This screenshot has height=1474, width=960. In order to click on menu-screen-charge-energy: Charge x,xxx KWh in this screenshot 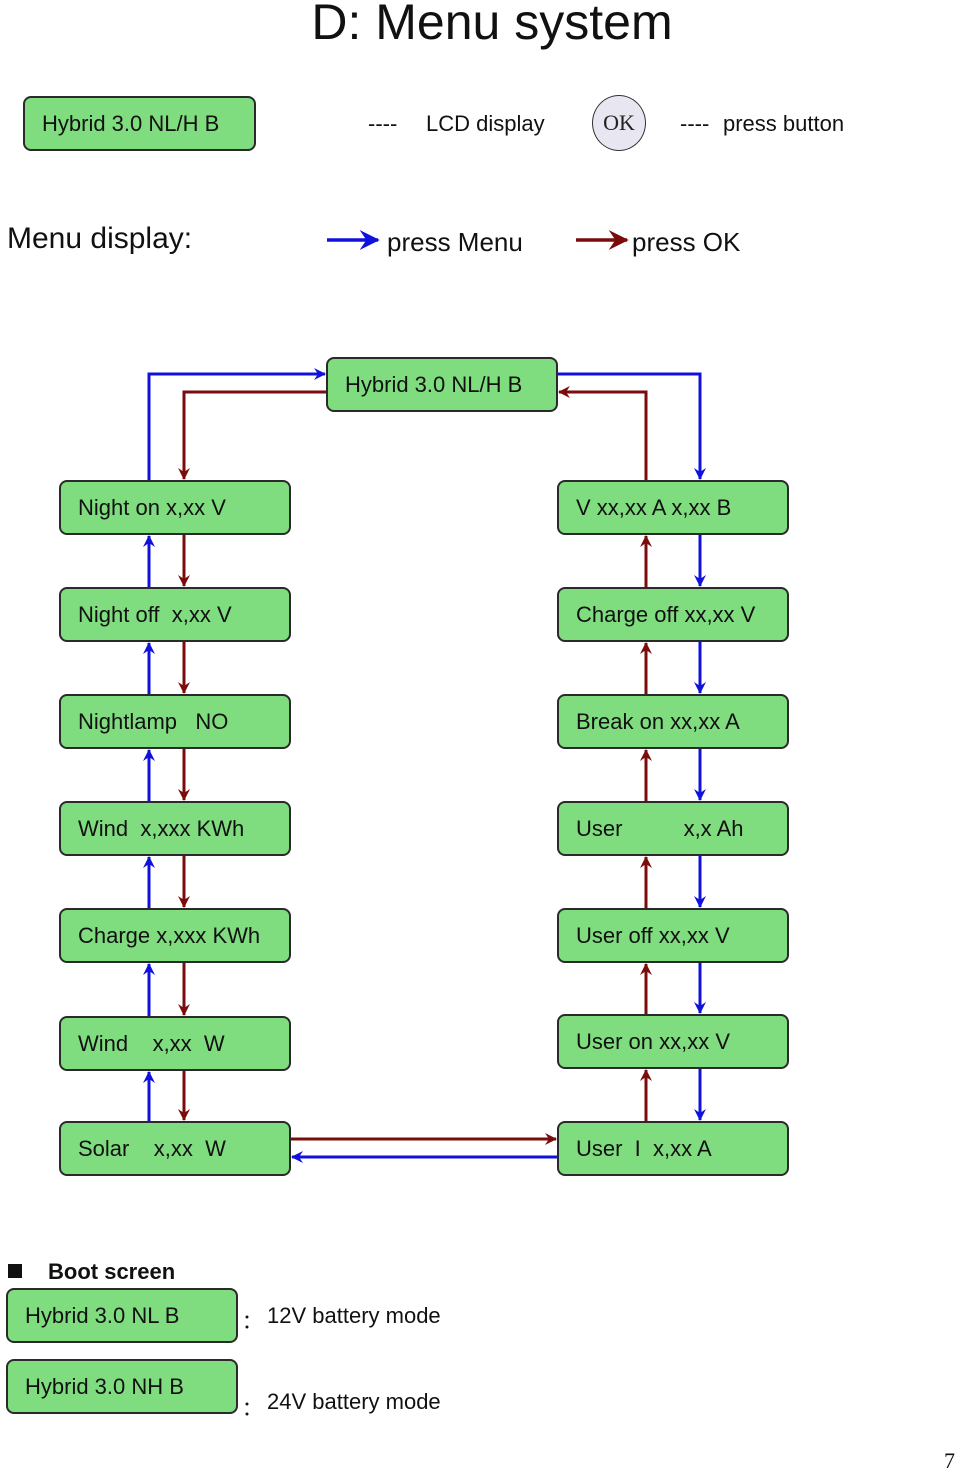, I will do `click(175, 935)`.